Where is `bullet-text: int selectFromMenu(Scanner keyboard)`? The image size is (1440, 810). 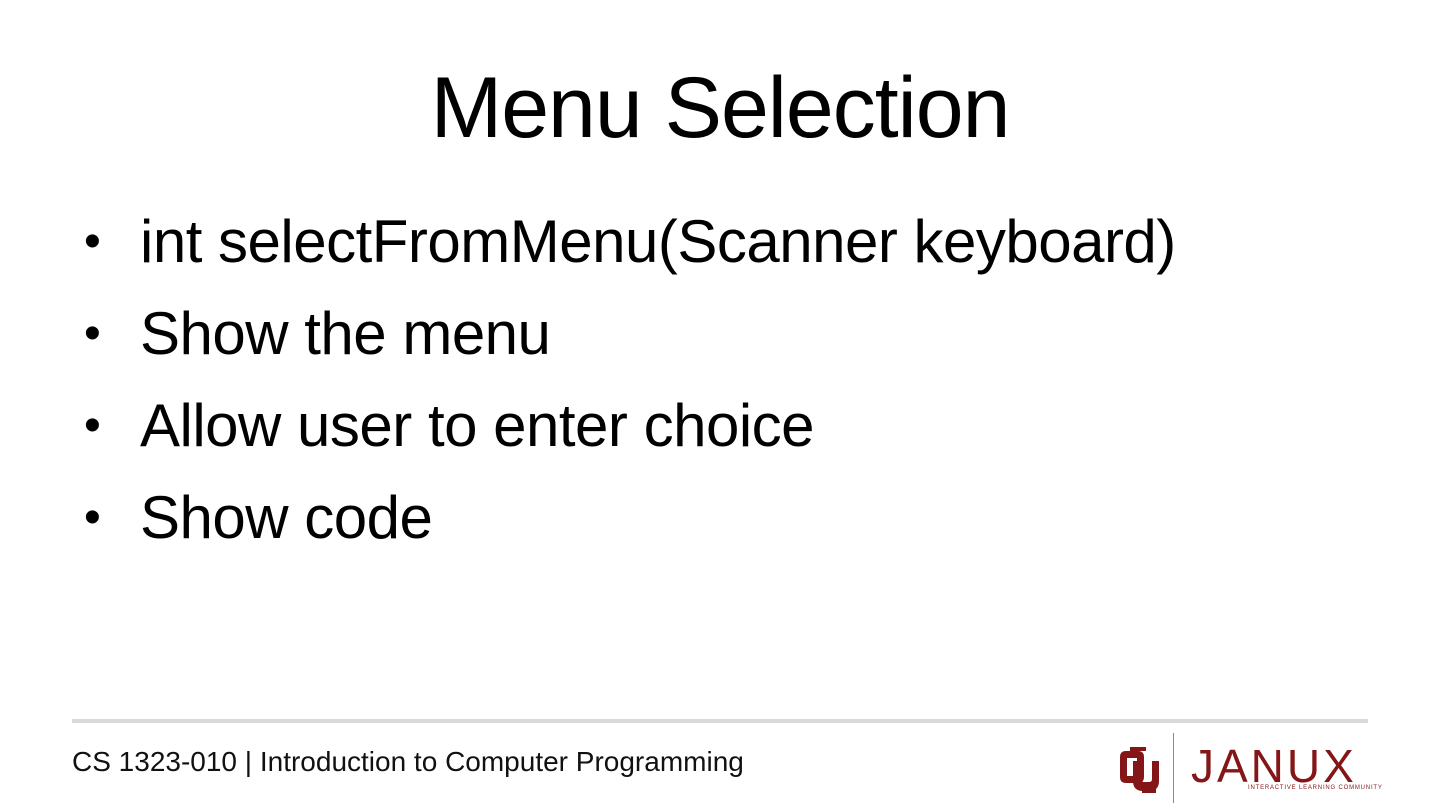 bullet-text: int selectFromMenu(Scanner keyboard) is located at coordinates (658, 241).